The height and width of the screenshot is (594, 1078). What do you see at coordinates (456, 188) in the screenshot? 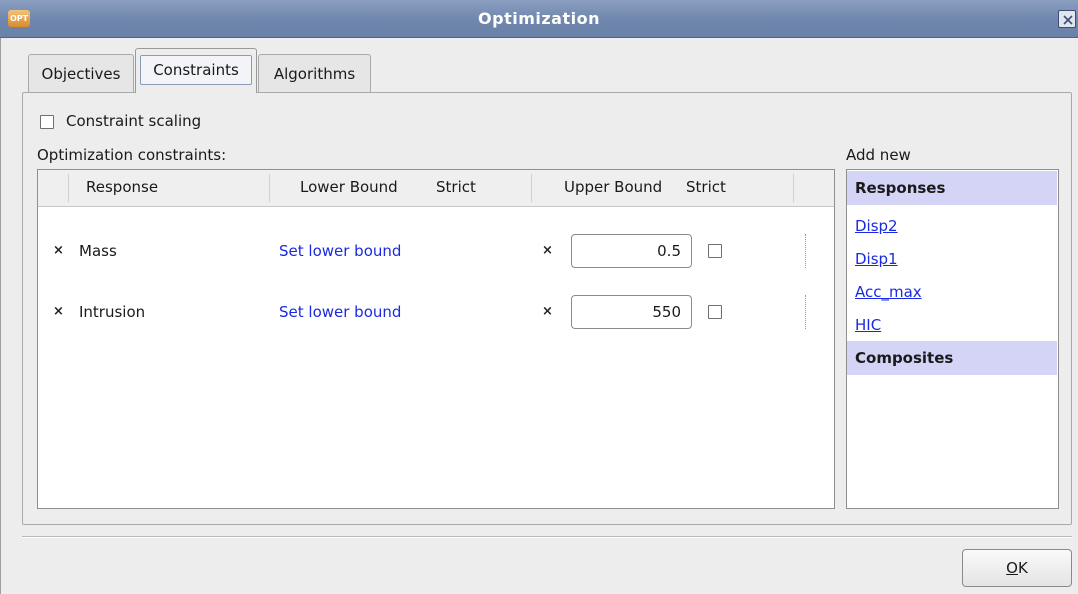
I see `column-header-lower-strict: Strict` at bounding box center [456, 188].